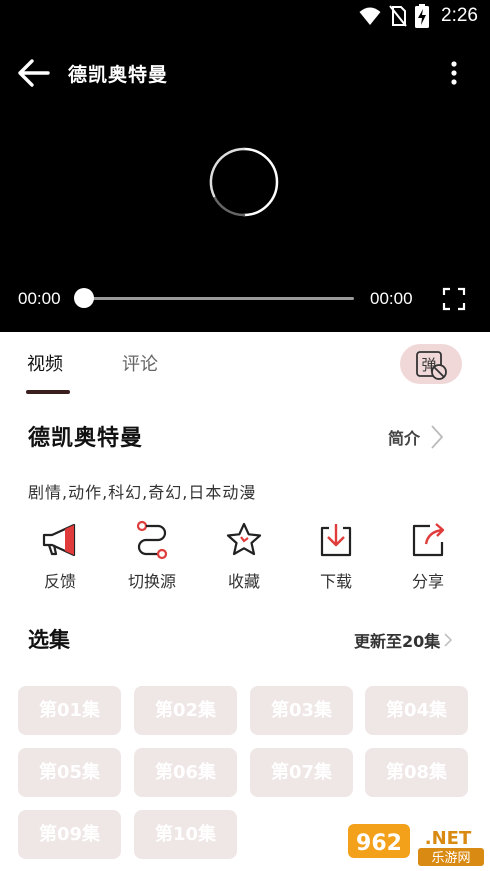  Describe the element at coordinates (301, 772) in the screenshot. I see `episode-button: 第07集` at that location.